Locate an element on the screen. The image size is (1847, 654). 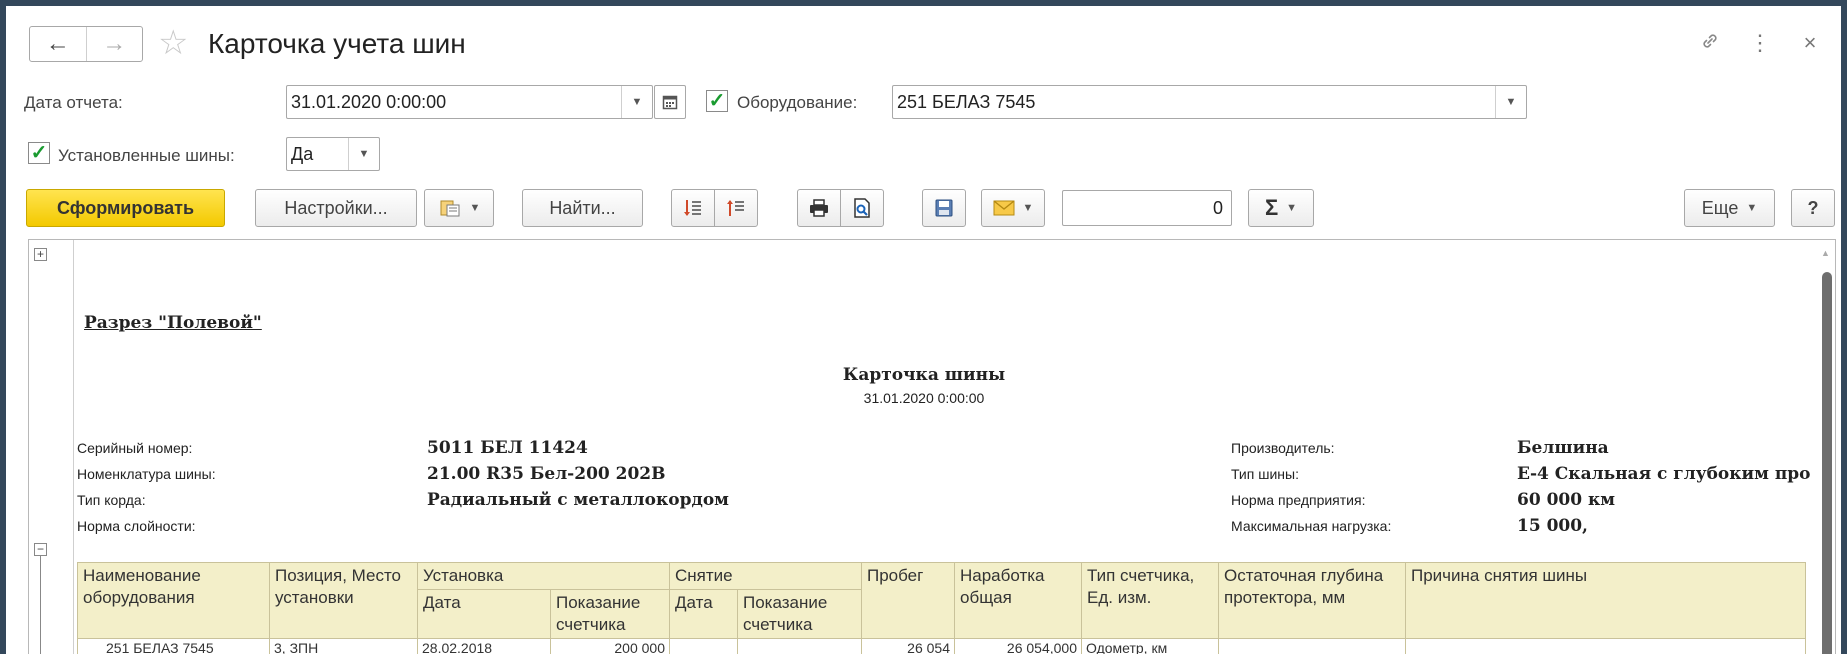
tire-nomenclature-label: Номенклатура шины: is located at coordinates (146, 474).